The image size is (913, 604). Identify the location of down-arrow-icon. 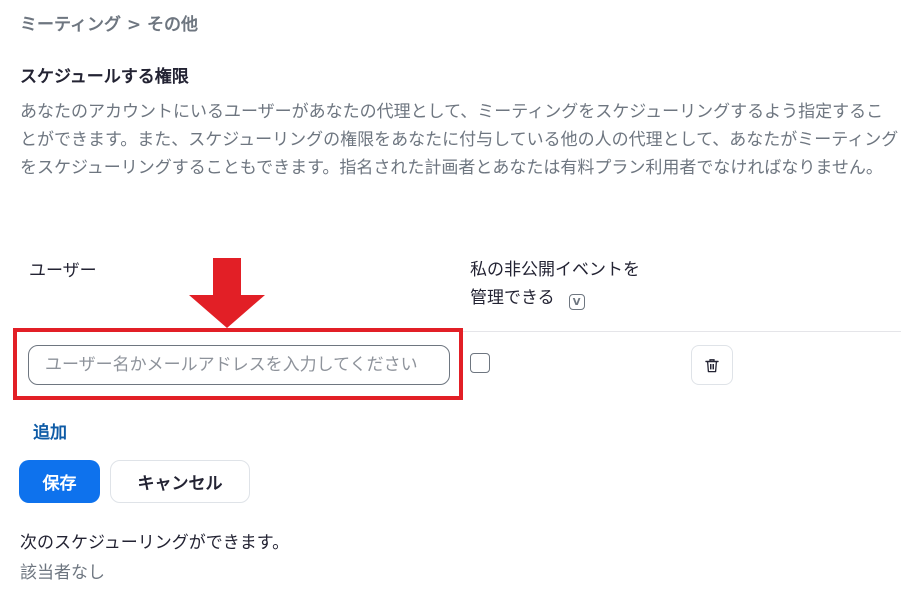
(227, 293).